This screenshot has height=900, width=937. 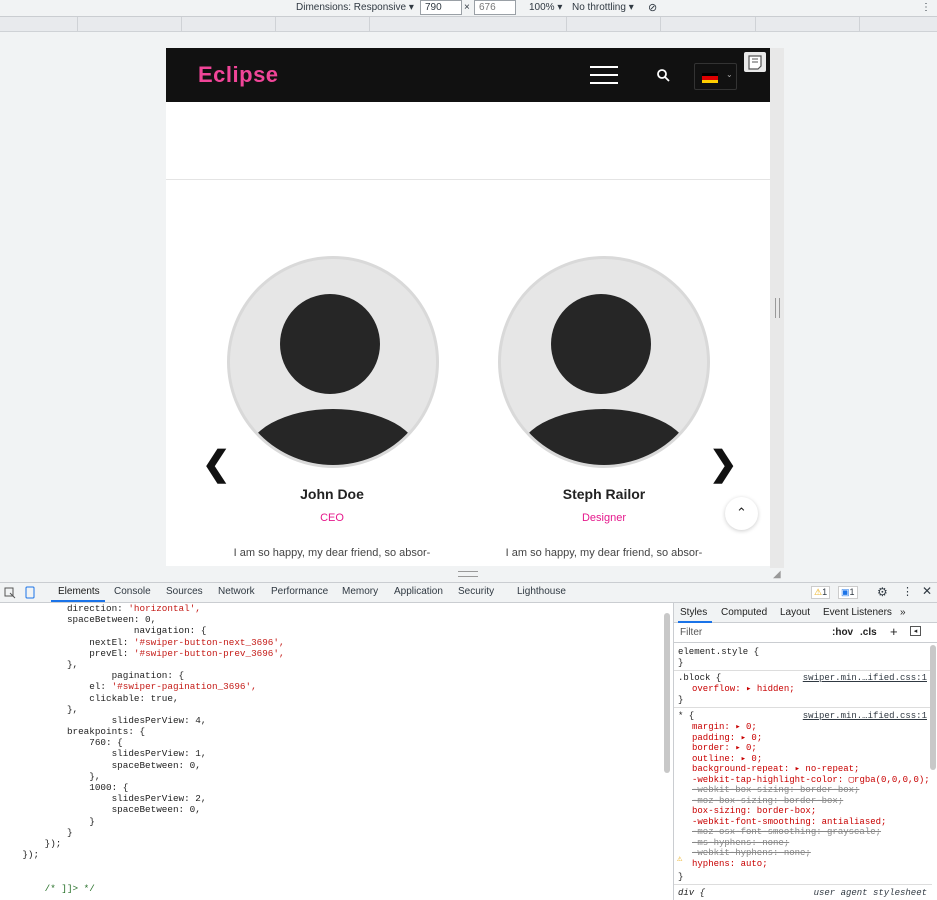 I want to click on language-selector: ⌄, so click(x=715, y=76).